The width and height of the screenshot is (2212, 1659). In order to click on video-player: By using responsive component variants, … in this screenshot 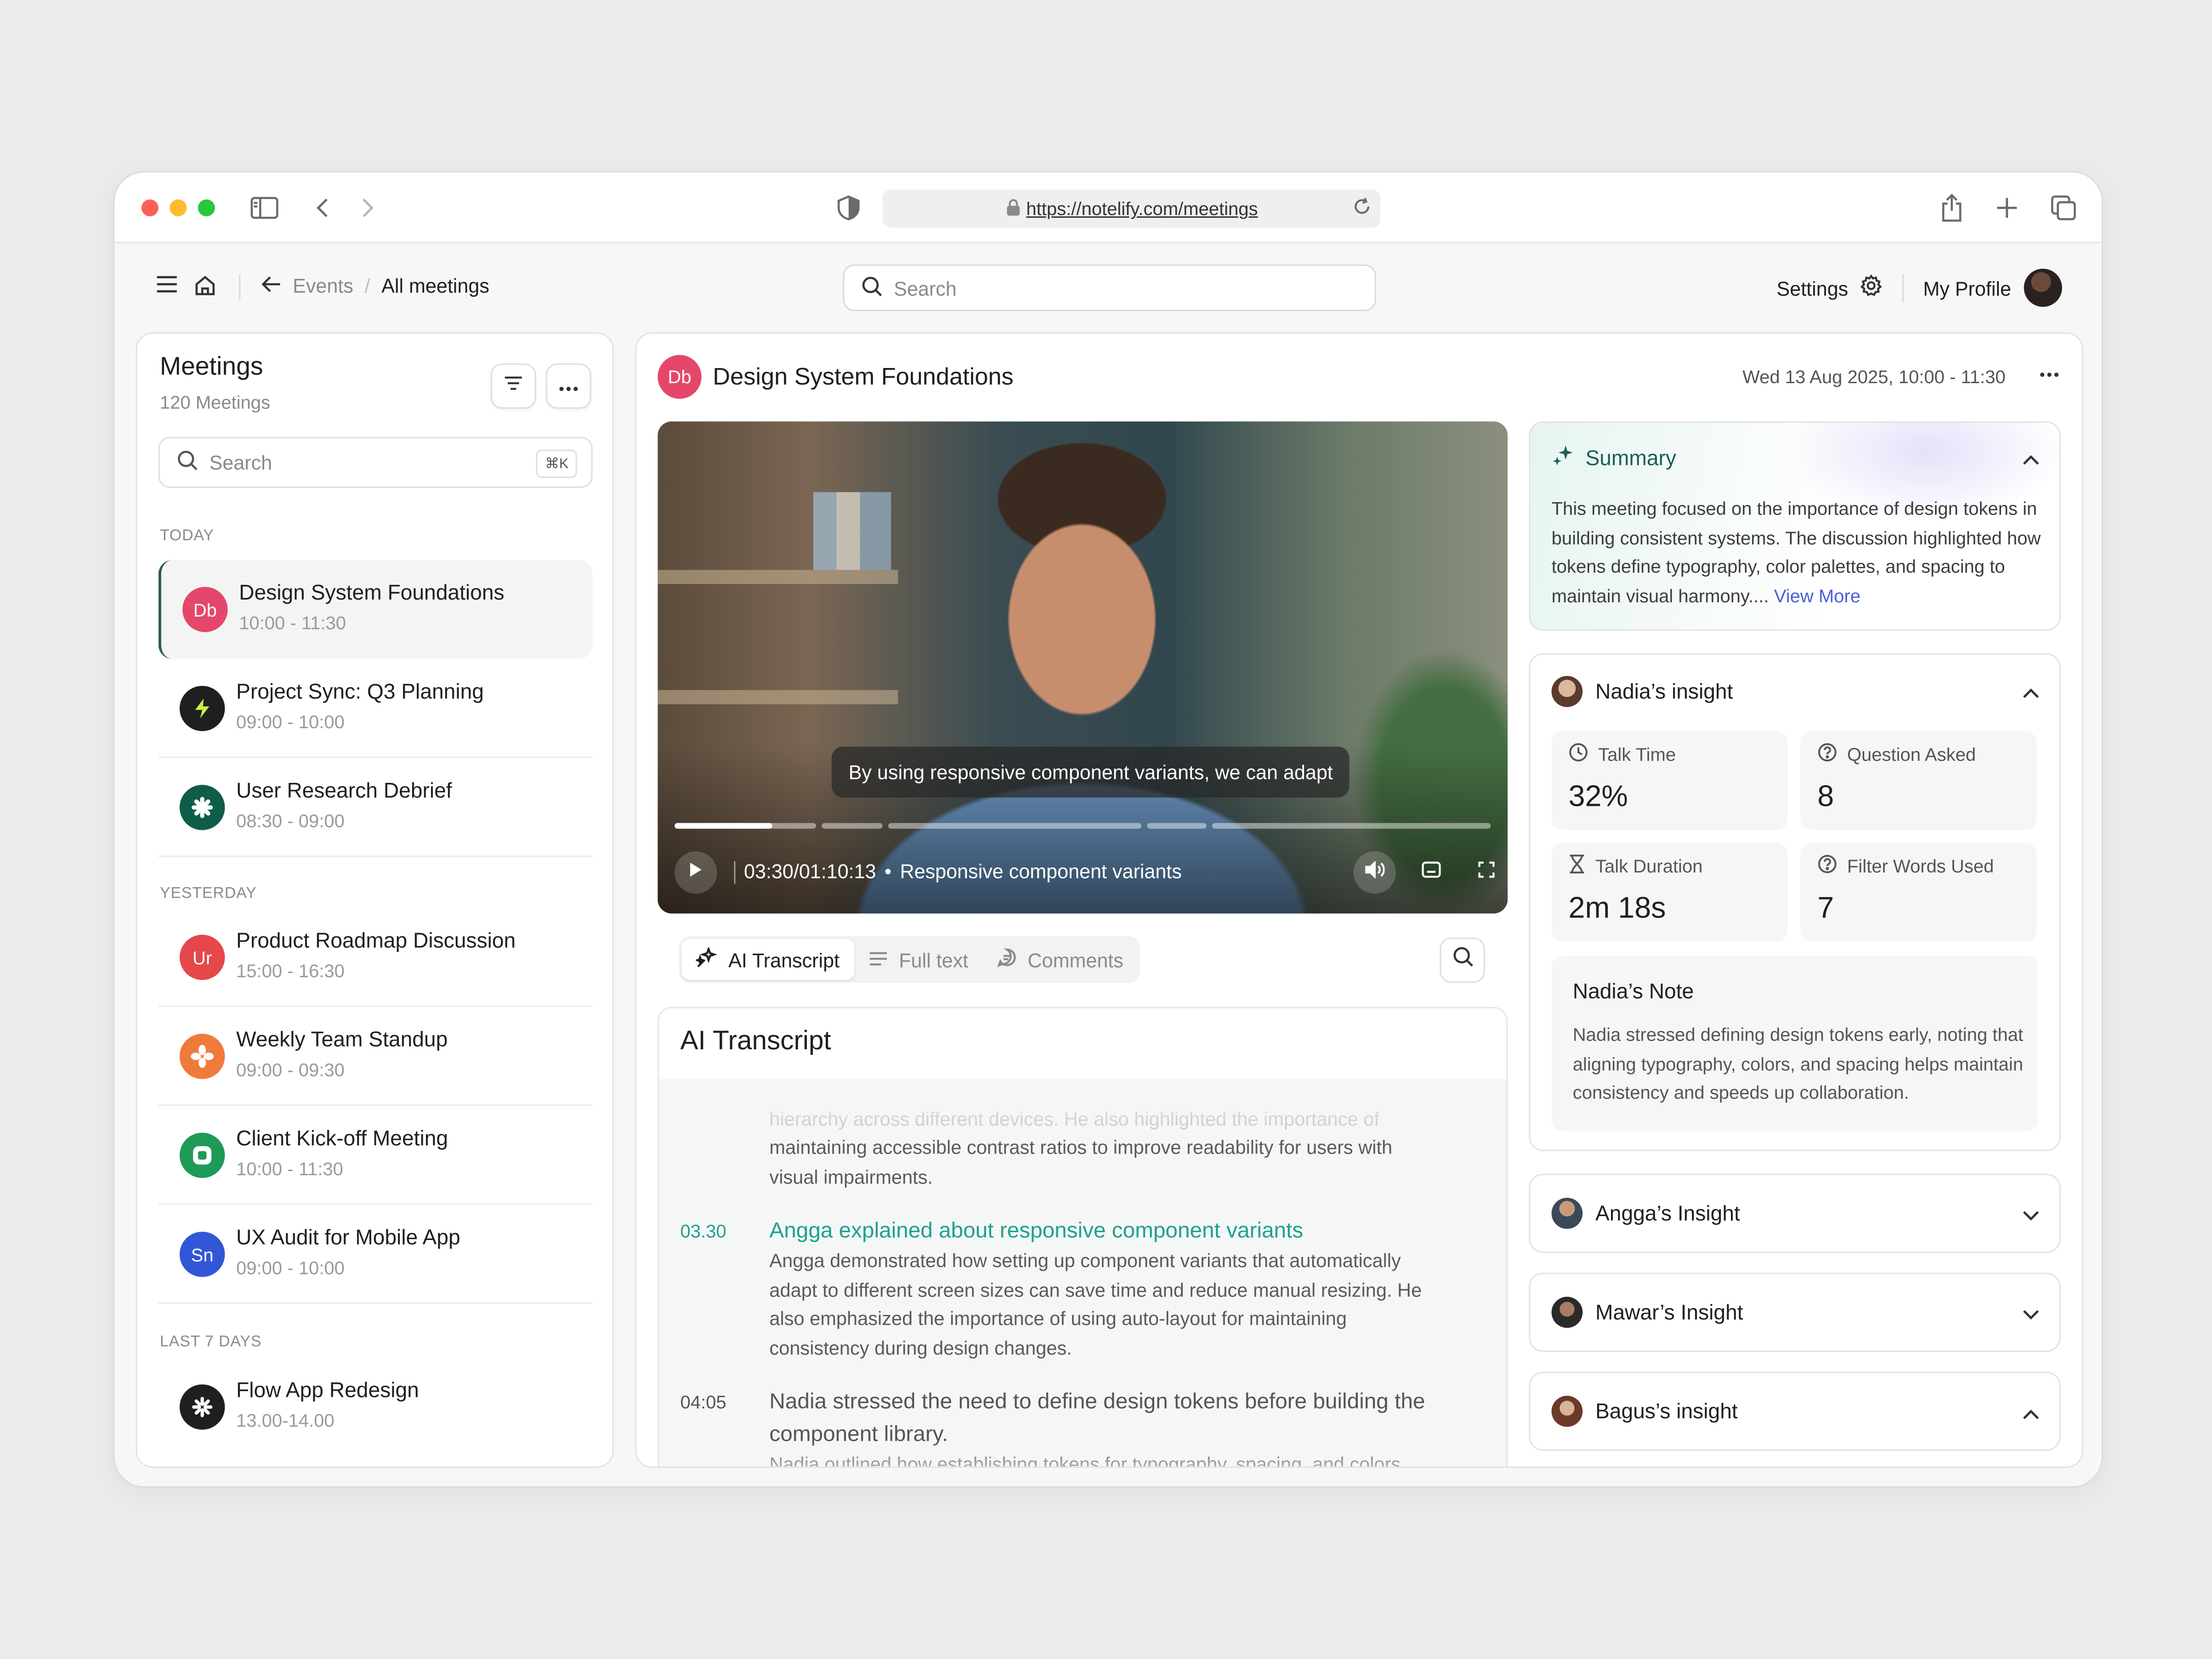, I will do `click(1083, 667)`.